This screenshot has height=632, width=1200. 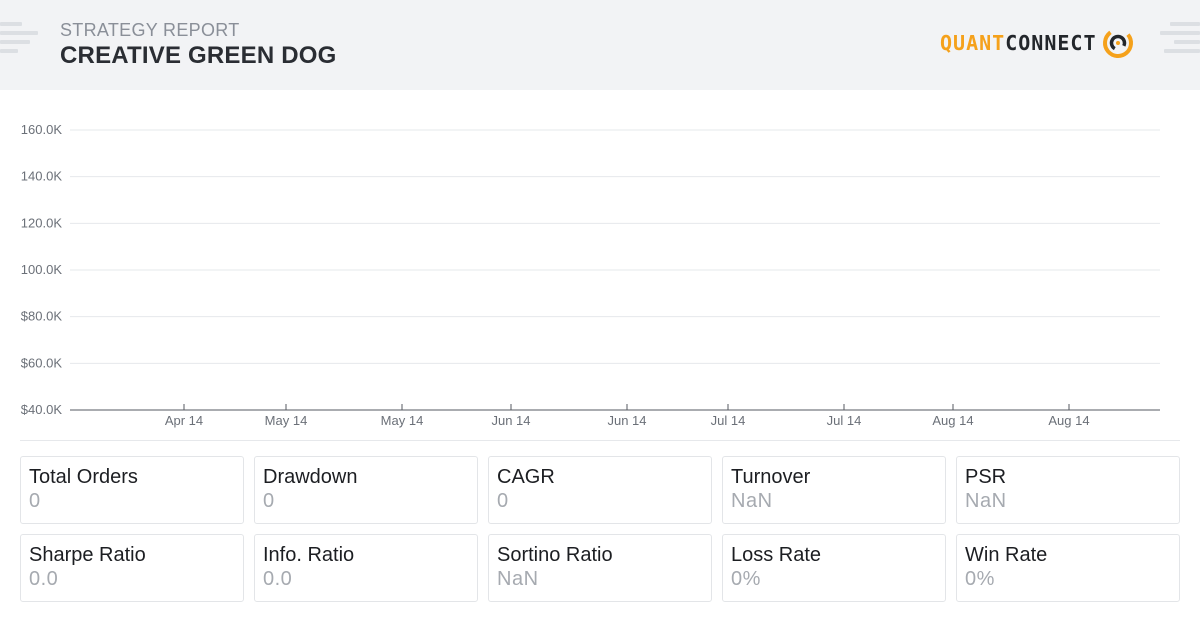 What do you see at coordinates (42, 362) in the screenshot?
I see `y-tick-label: $60.0K` at bounding box center [42, 362].